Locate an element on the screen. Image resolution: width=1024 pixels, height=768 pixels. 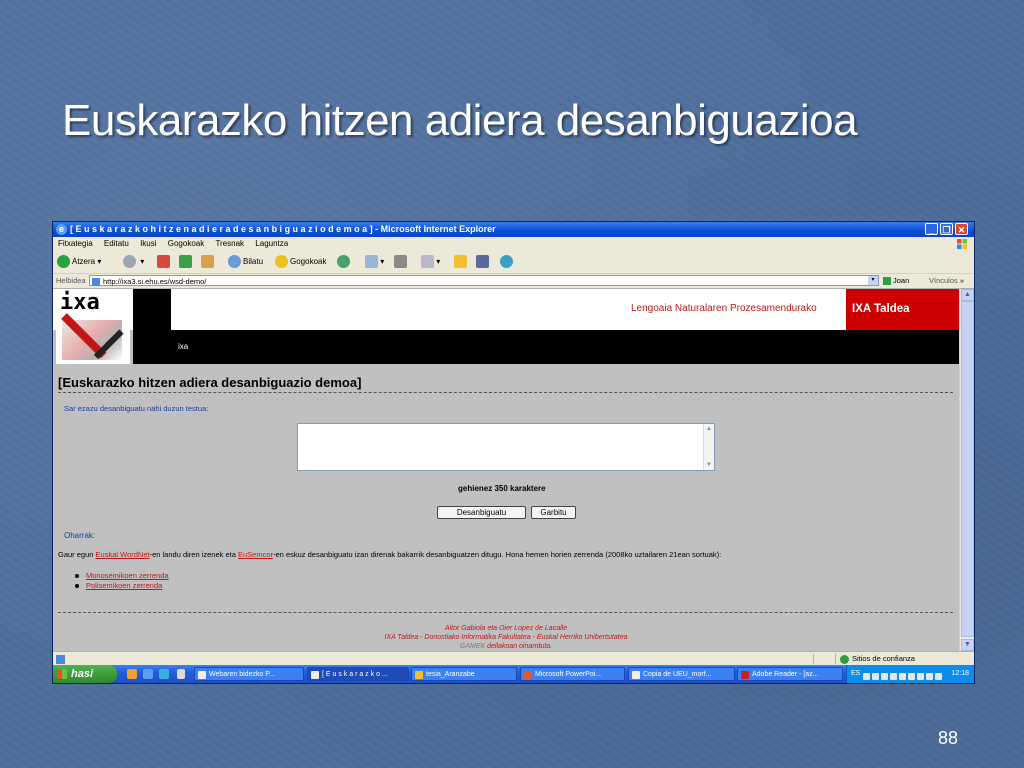
toolbar: Atzera ▾ ▾ Bilatu Gogokoak ▾ ▾ is located at coordinates (513, 262).